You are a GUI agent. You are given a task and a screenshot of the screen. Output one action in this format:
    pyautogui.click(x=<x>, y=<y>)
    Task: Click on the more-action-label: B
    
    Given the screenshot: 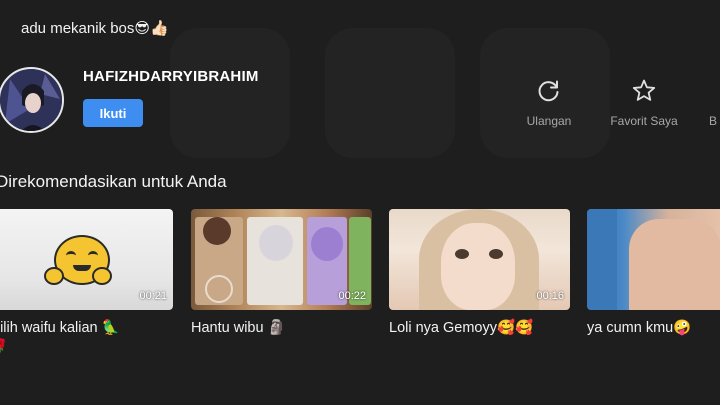 What is the action you would take?
    pyautogui.click(x=713, y=121)
    